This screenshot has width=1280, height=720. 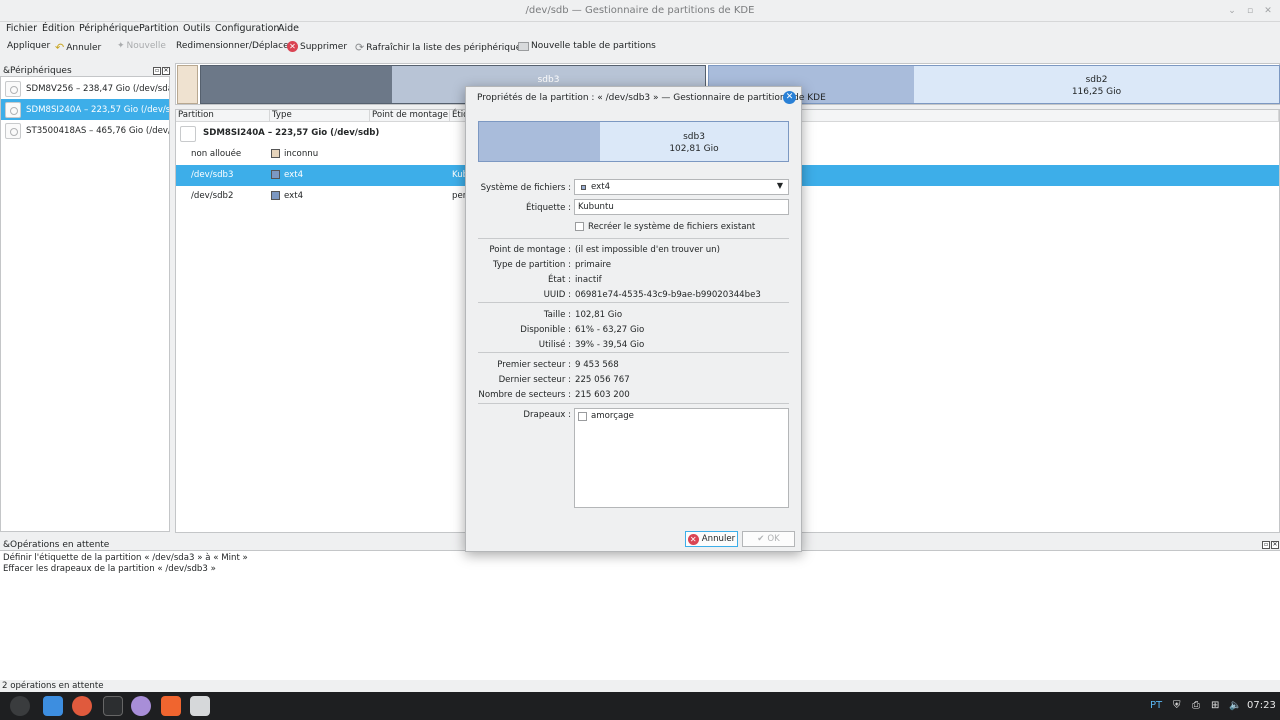 What do you see at coordinates (53, 706) in the screenshot?
I see `file-manager-icon` at bounding box center [53, 706].